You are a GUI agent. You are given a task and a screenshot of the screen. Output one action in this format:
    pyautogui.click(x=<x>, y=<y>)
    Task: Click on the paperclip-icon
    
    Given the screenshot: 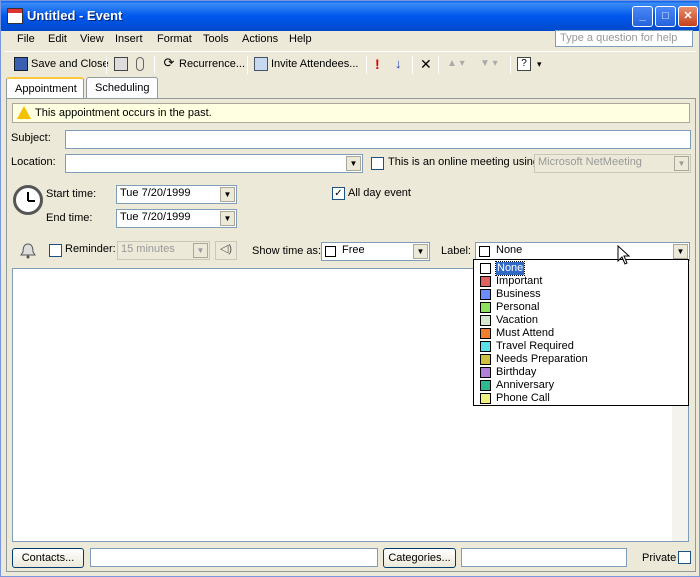 What is the action you would take?
    pyautogui.click(x=140, y=64)
    